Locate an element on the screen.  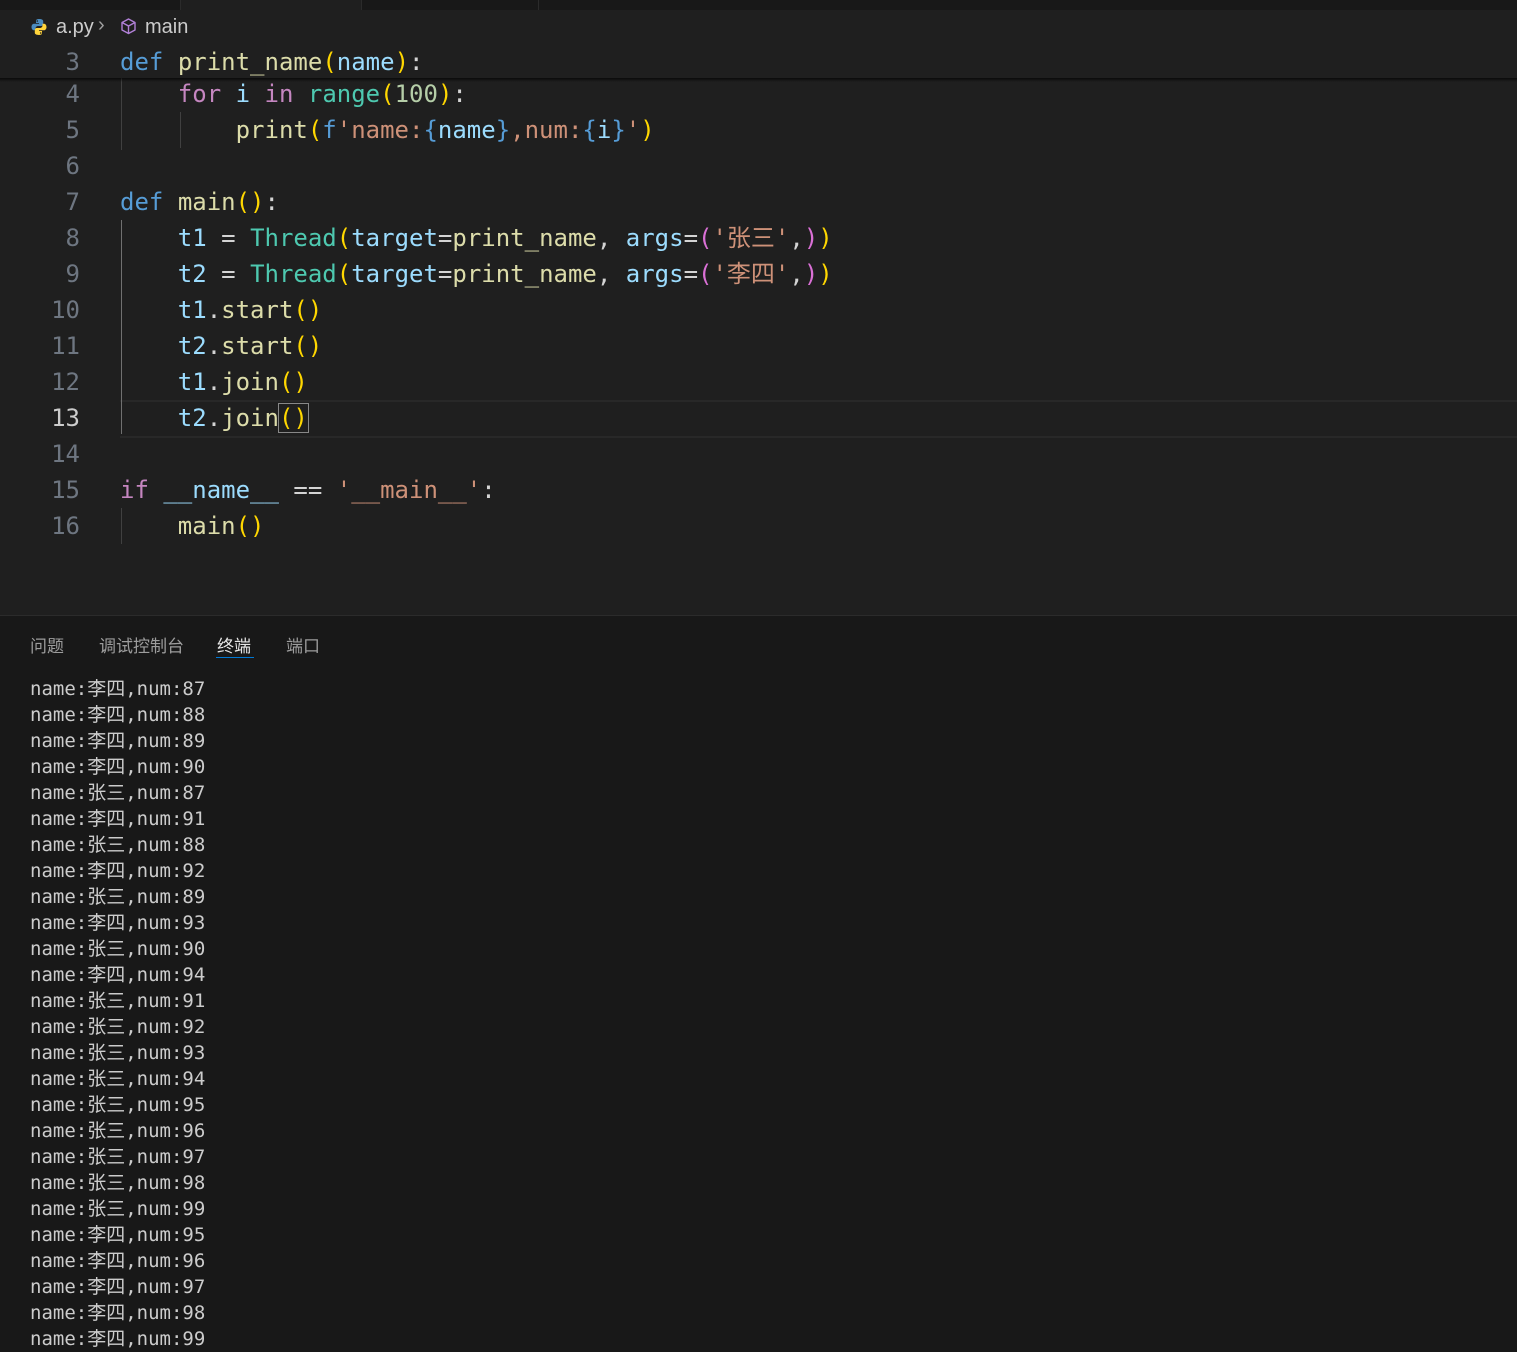
code-token: 100 is located at coordinates (416, 94).